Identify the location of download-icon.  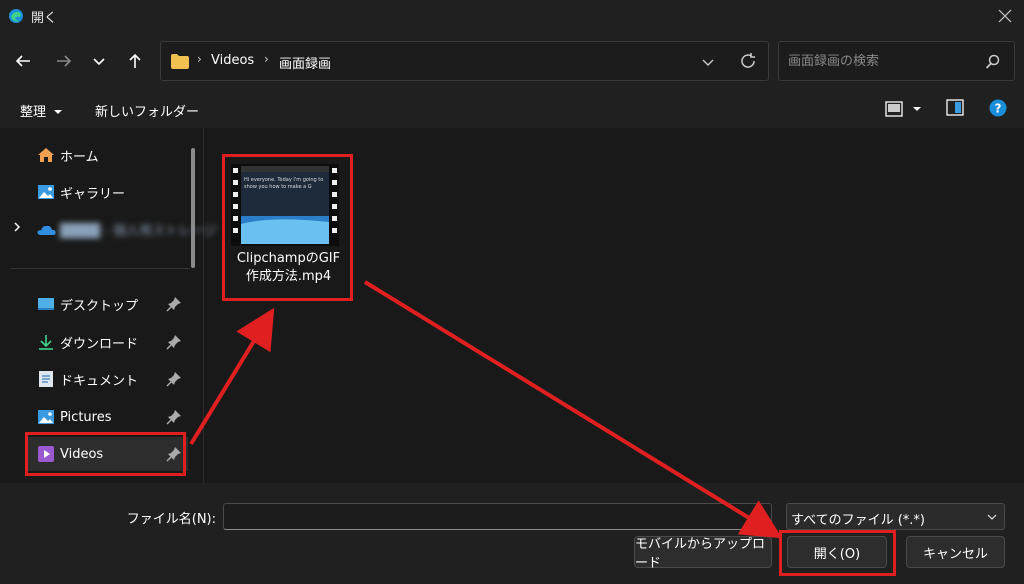
(46, 342).